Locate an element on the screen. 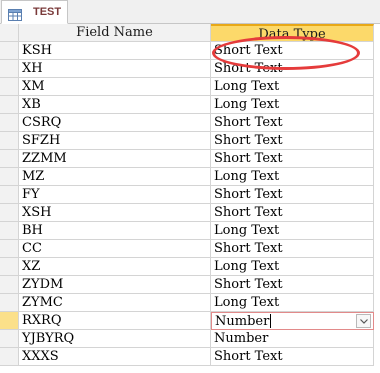  table-row: XSH Short Text is located at coordinates (190, 213).